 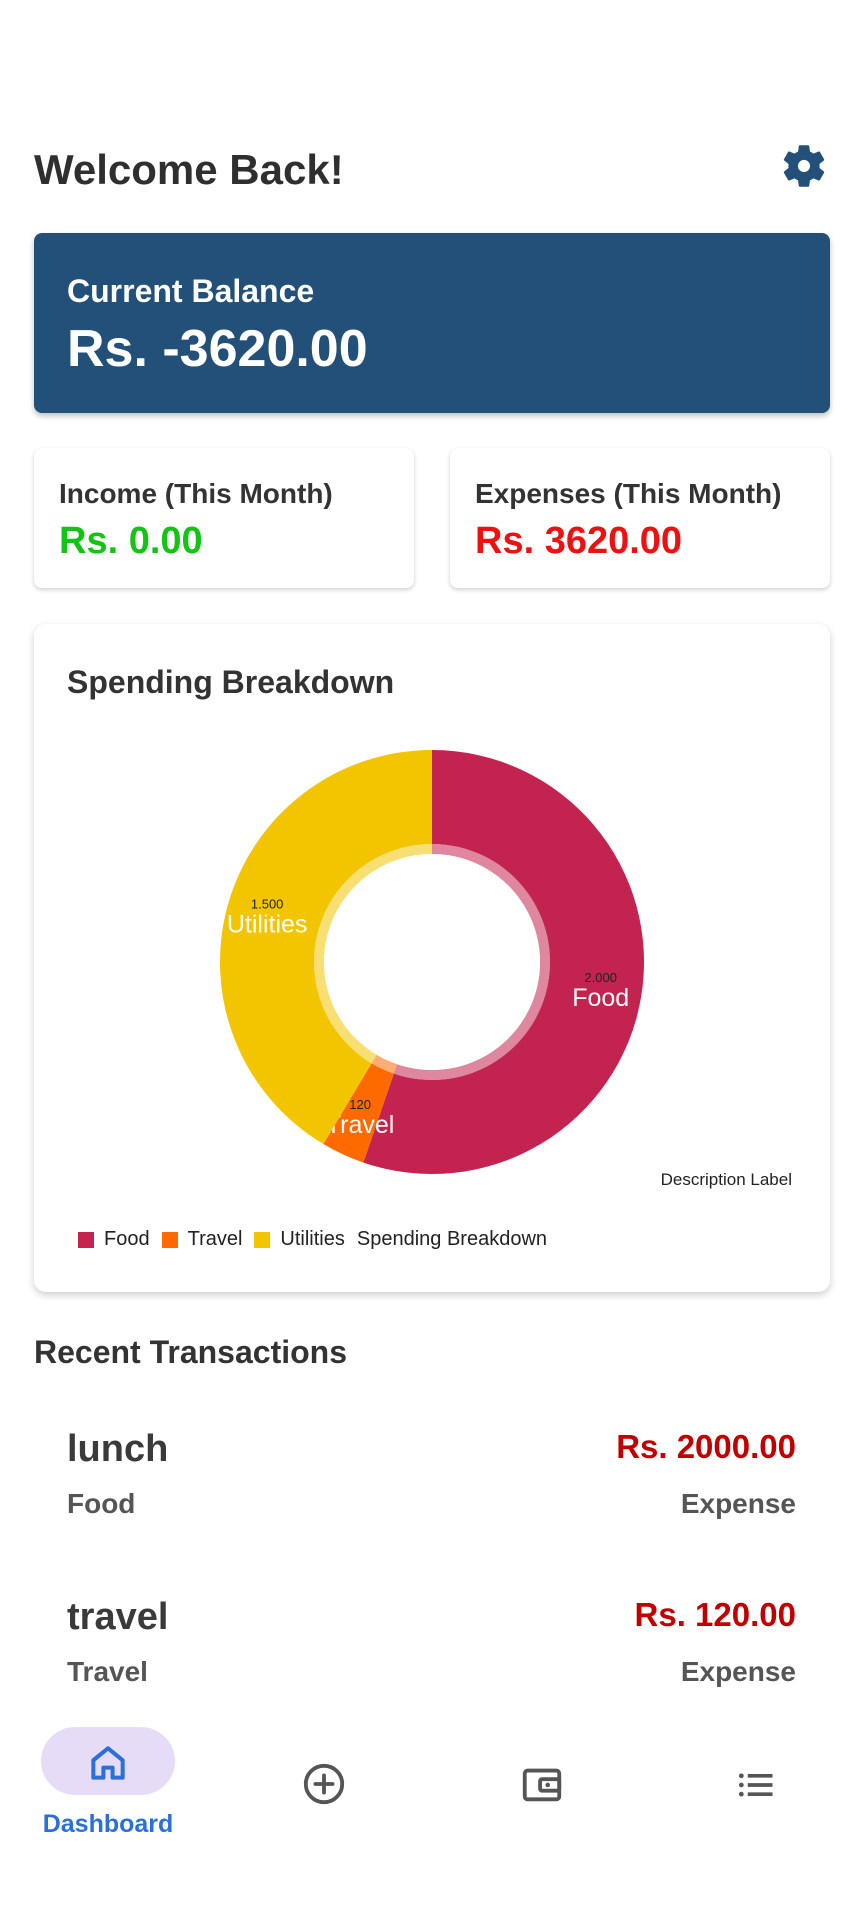 I want to click on donut-value-label: 2.000, so click(x=600, y=977).